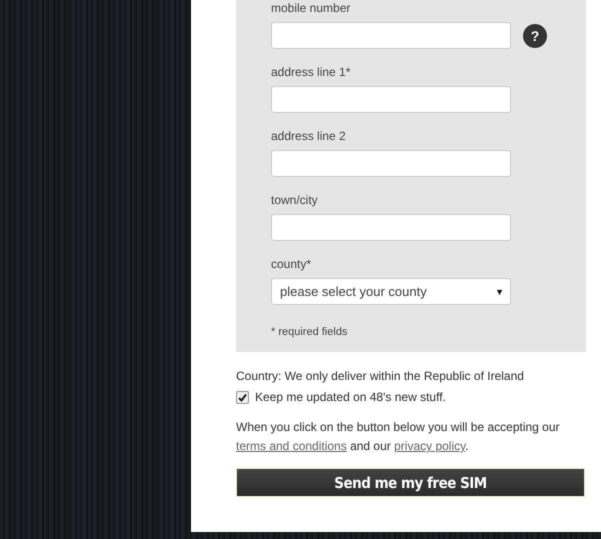 This screenshot has height=539, width=601. Describe the element at coordinates (391, 291) in the screenshot. I see `county-select: please select your county ▼` at that location.